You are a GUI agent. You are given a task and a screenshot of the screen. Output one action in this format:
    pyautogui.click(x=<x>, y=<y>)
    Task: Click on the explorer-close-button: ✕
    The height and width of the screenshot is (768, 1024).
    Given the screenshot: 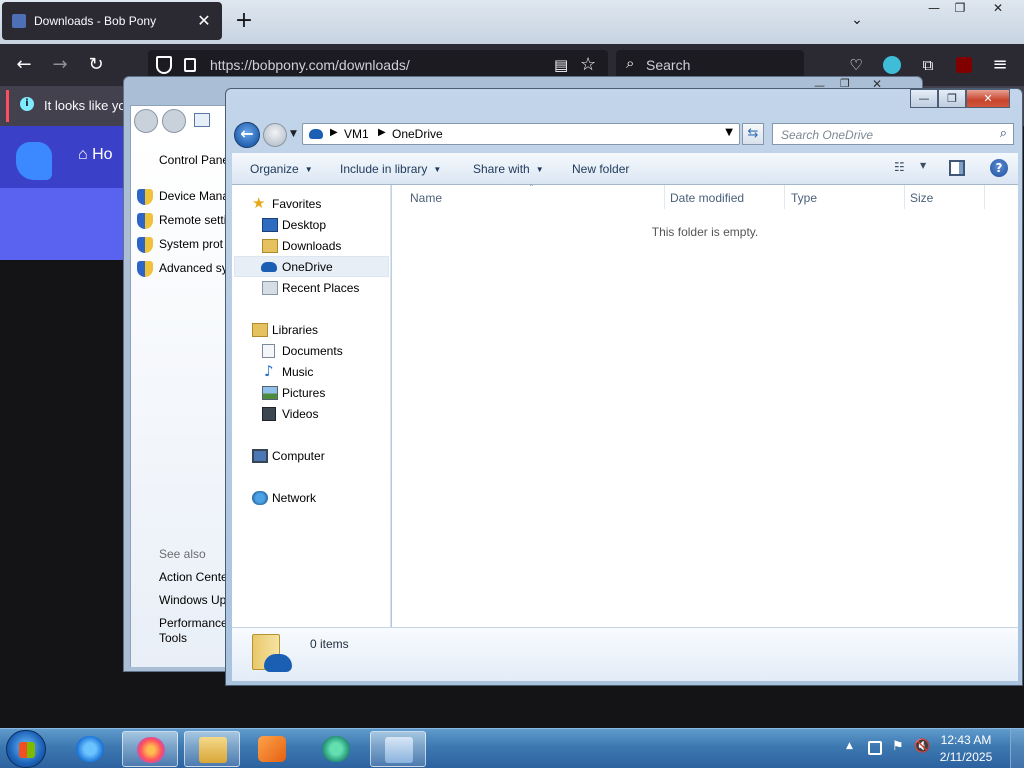 What is the action you would take?
    pyautogui.click(x=988, y=98)
    